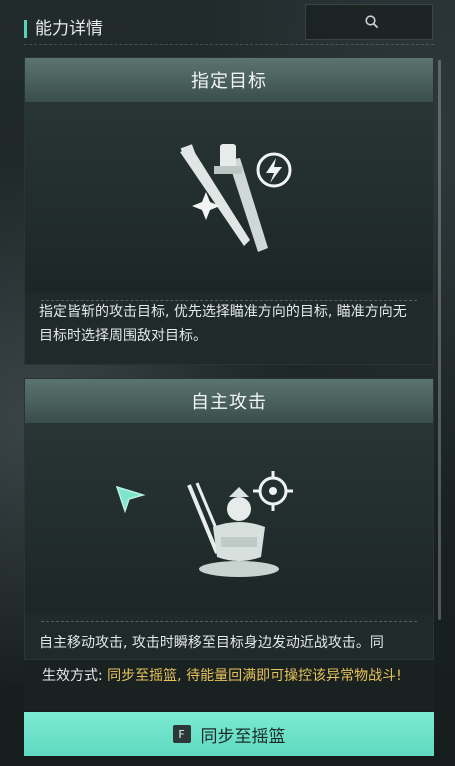 The height and width of the screenshot is (766, 455). I want to click on sync-button-label: 同步至摇篮, so click(243, 736).